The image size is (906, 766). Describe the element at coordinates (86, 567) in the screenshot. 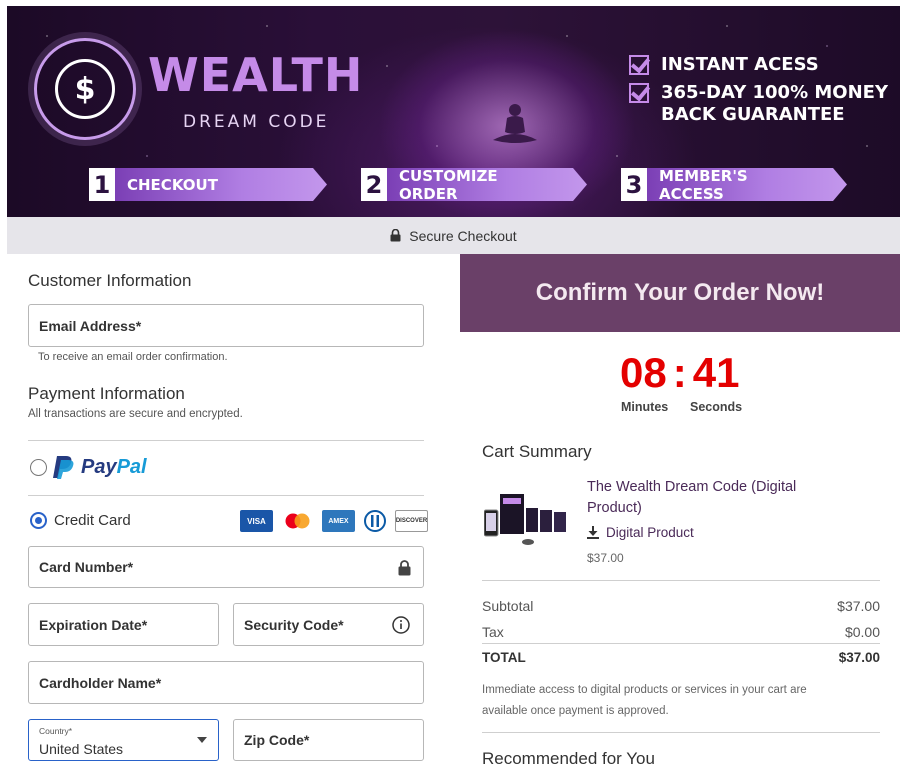

I see `card-number-label: Card Number*` at that location.